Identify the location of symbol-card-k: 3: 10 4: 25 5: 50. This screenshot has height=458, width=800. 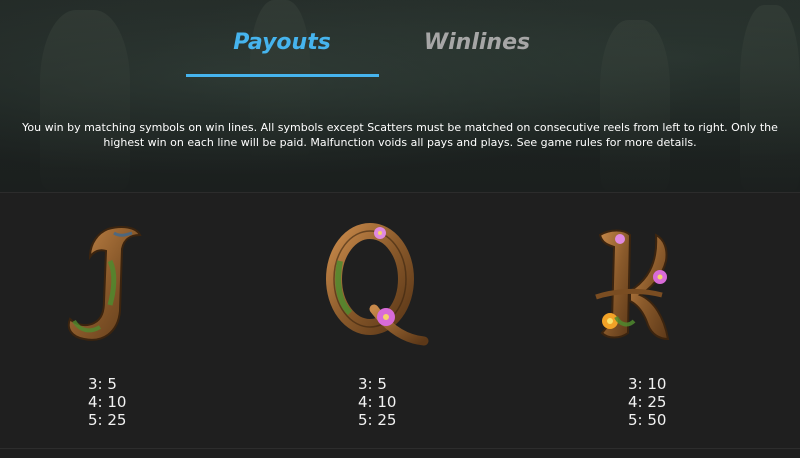
(640, 325).